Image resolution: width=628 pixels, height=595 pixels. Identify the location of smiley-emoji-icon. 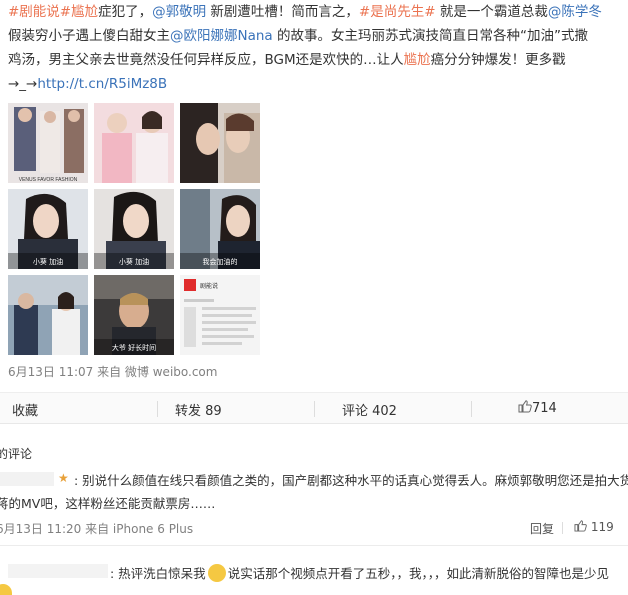
(216, 573).